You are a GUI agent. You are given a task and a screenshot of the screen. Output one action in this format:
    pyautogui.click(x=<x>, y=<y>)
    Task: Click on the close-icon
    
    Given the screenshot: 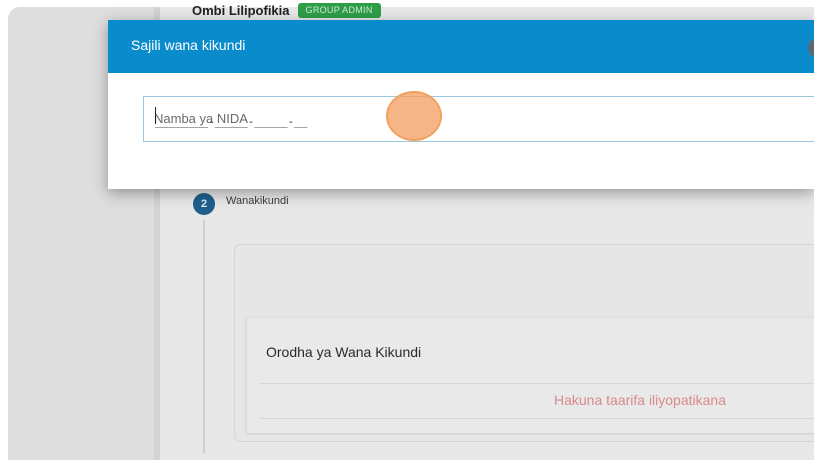 What is the action you would take?
    pyautogui.click(x=811, y=48)
    